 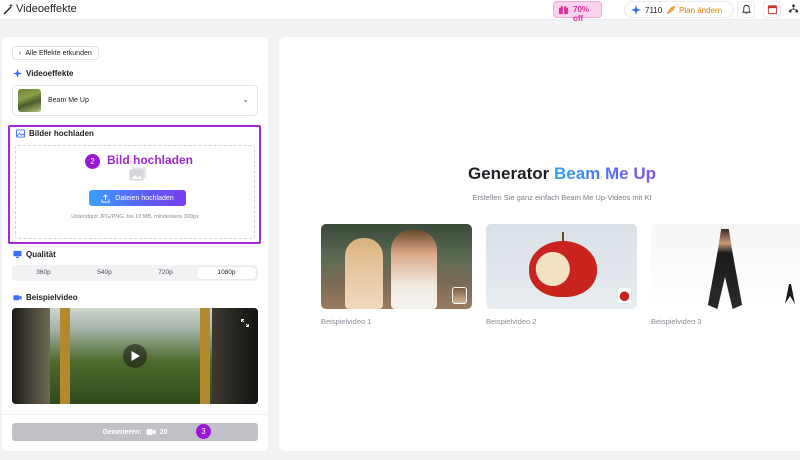 What do you see at coordinates (68, 100) in the screenshot?
I see `selected-effect: Beam Me Up` at bounding box center [68, 100].